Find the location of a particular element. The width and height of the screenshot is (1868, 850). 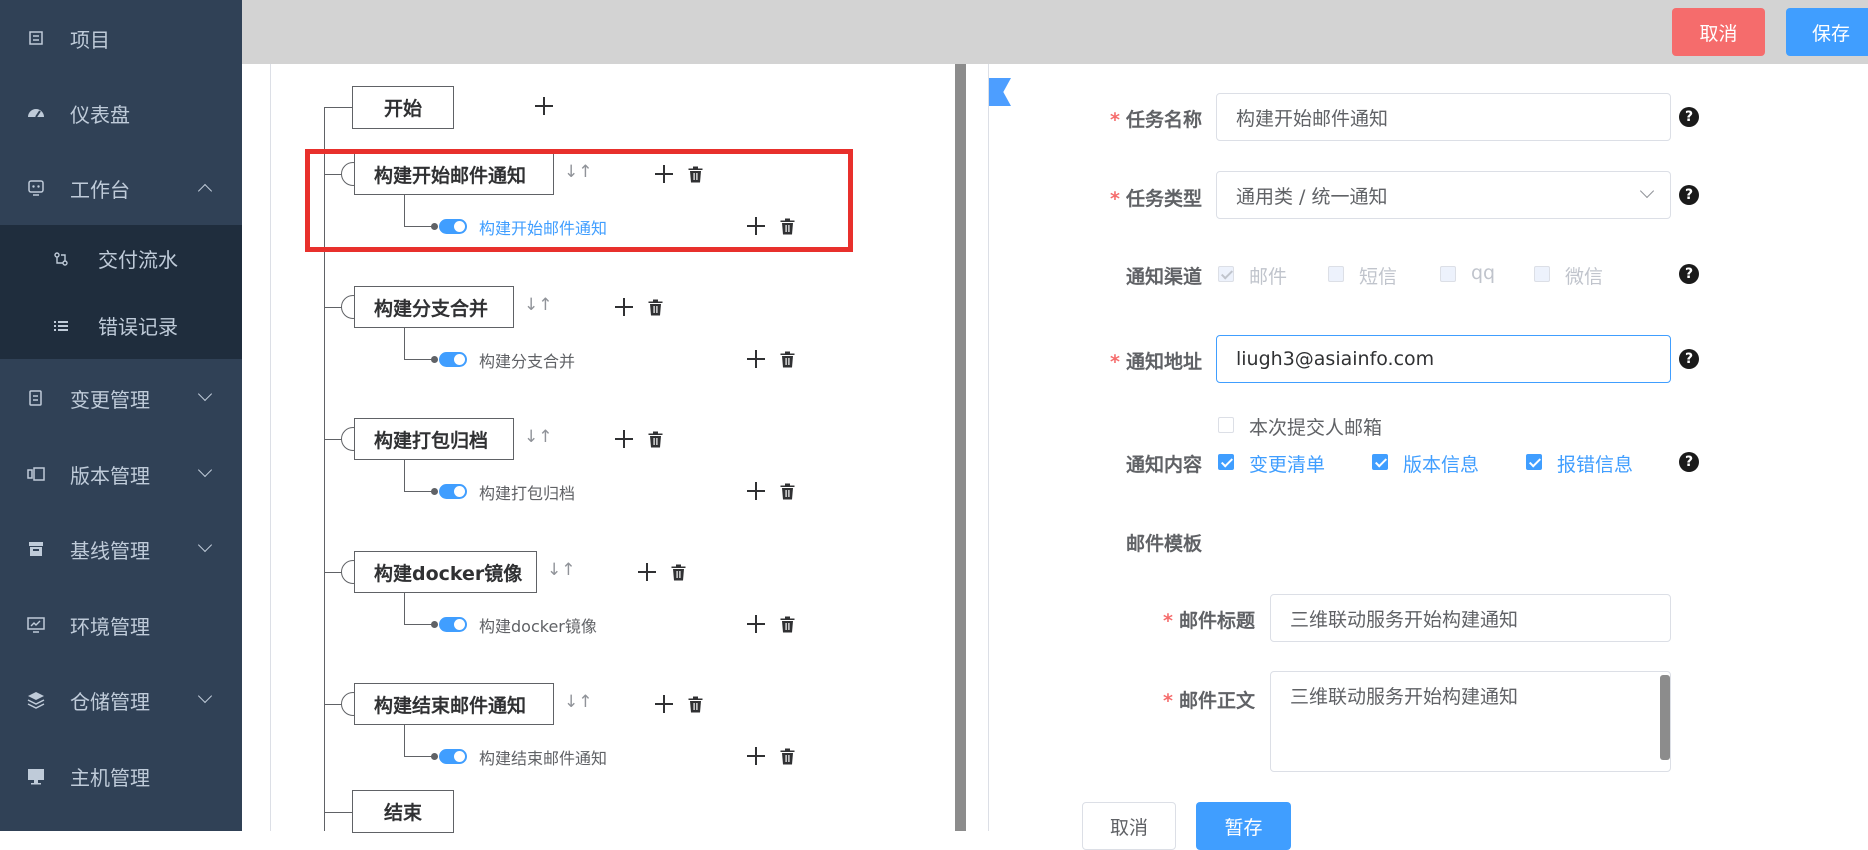

address-input: liugh3@asiainfo.com is located at coordinates (1443, 359).